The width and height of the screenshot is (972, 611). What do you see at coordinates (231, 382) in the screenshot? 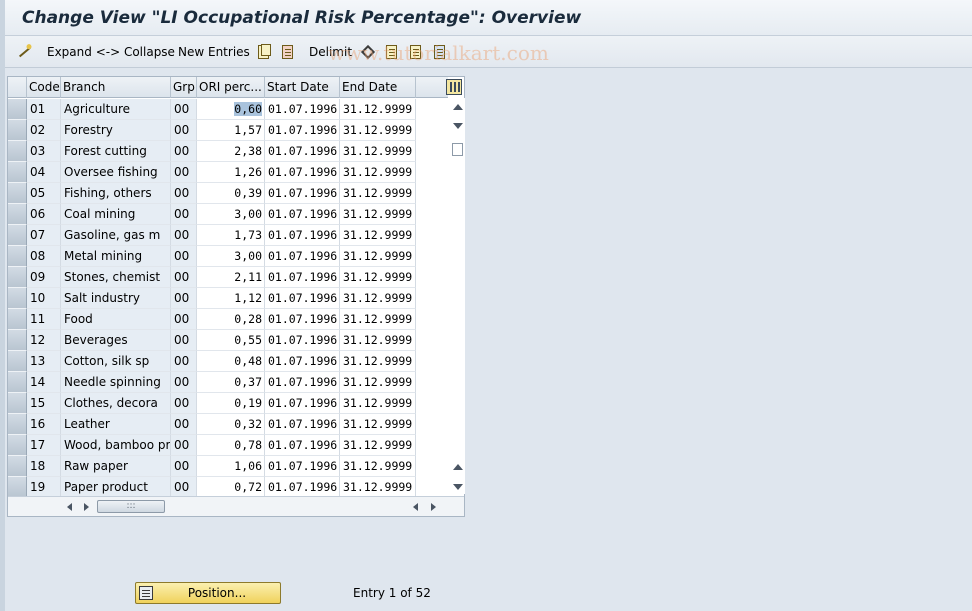
I see `cell-ori-percentage-input: 0,37` at bounding box center [231, 382].